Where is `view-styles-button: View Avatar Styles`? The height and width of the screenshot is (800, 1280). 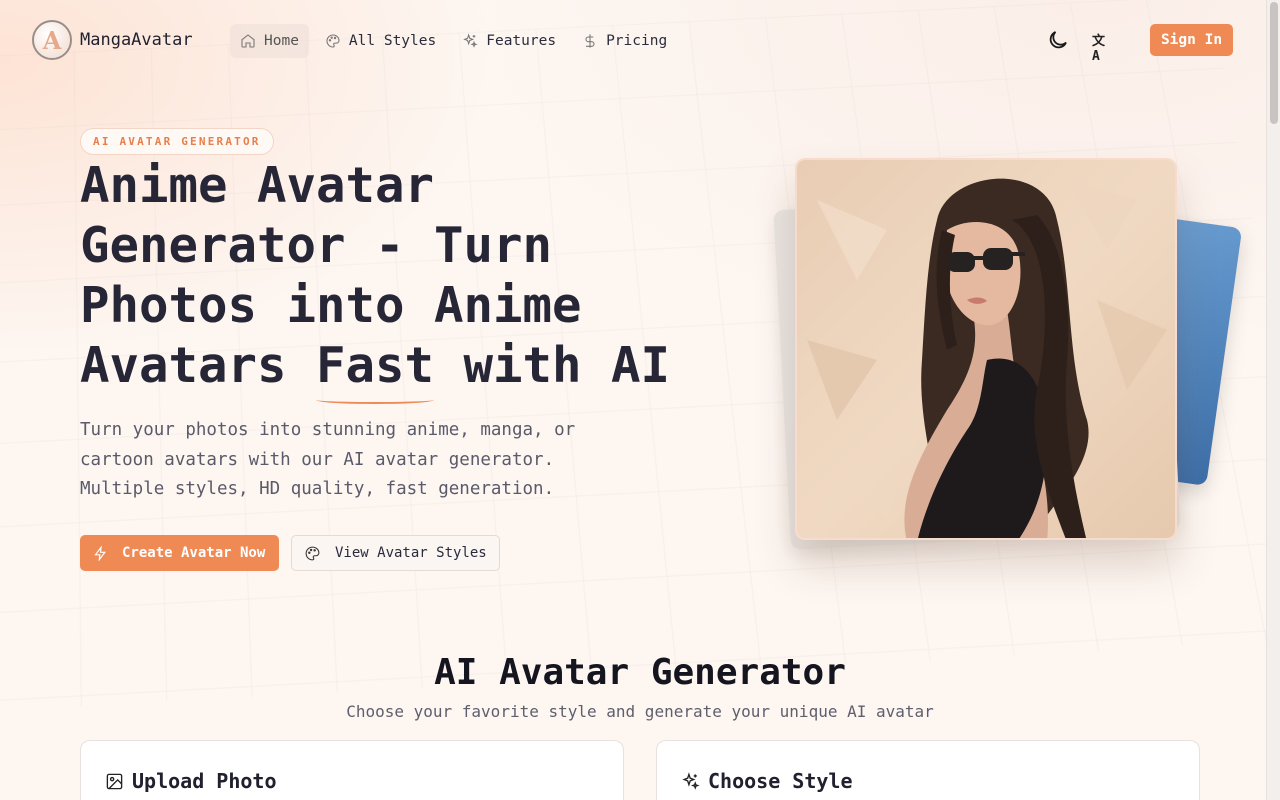 view-styles-button: View Avatar Styles is located at coordinates (395, 553).